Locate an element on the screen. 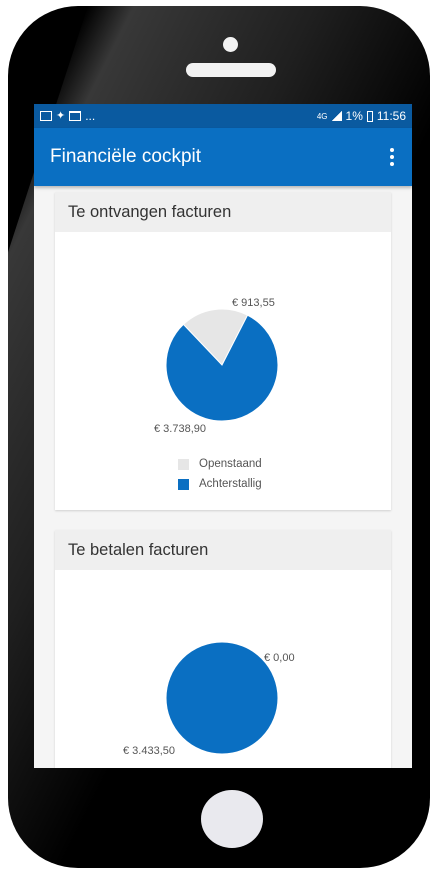 The width and height of the screenshot is (437, 873). legend-label: Achterstallig is located at coordinates (230, 484).